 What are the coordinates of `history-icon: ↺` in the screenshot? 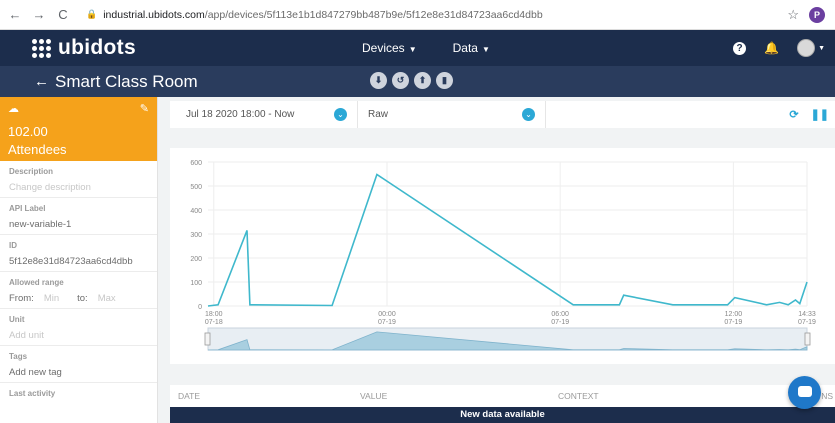 It's located at (400, 80).